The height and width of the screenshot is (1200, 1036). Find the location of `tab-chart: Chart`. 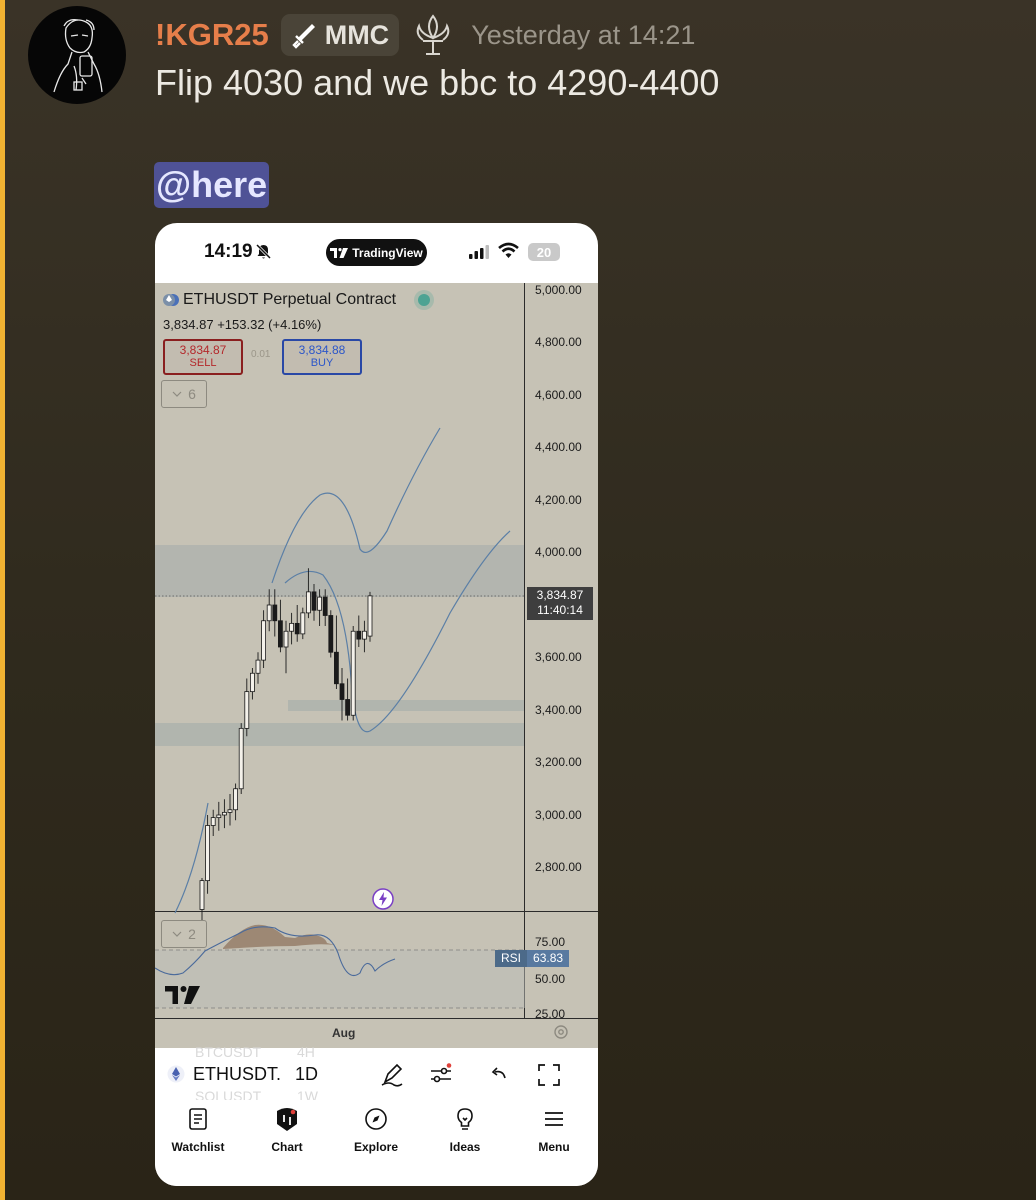

tab-chart: Chart is located at coordinates (287, 1131).